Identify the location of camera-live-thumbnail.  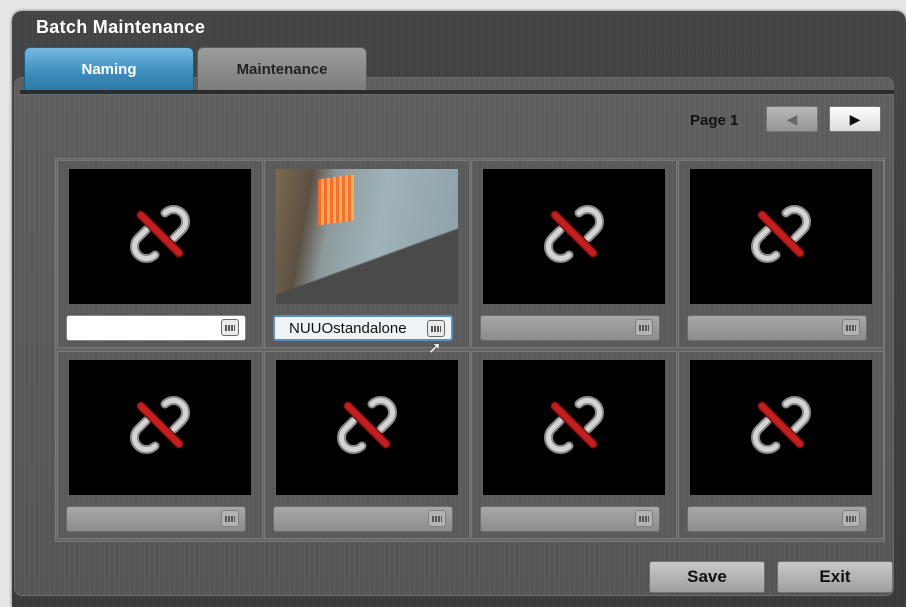
(367, 236).